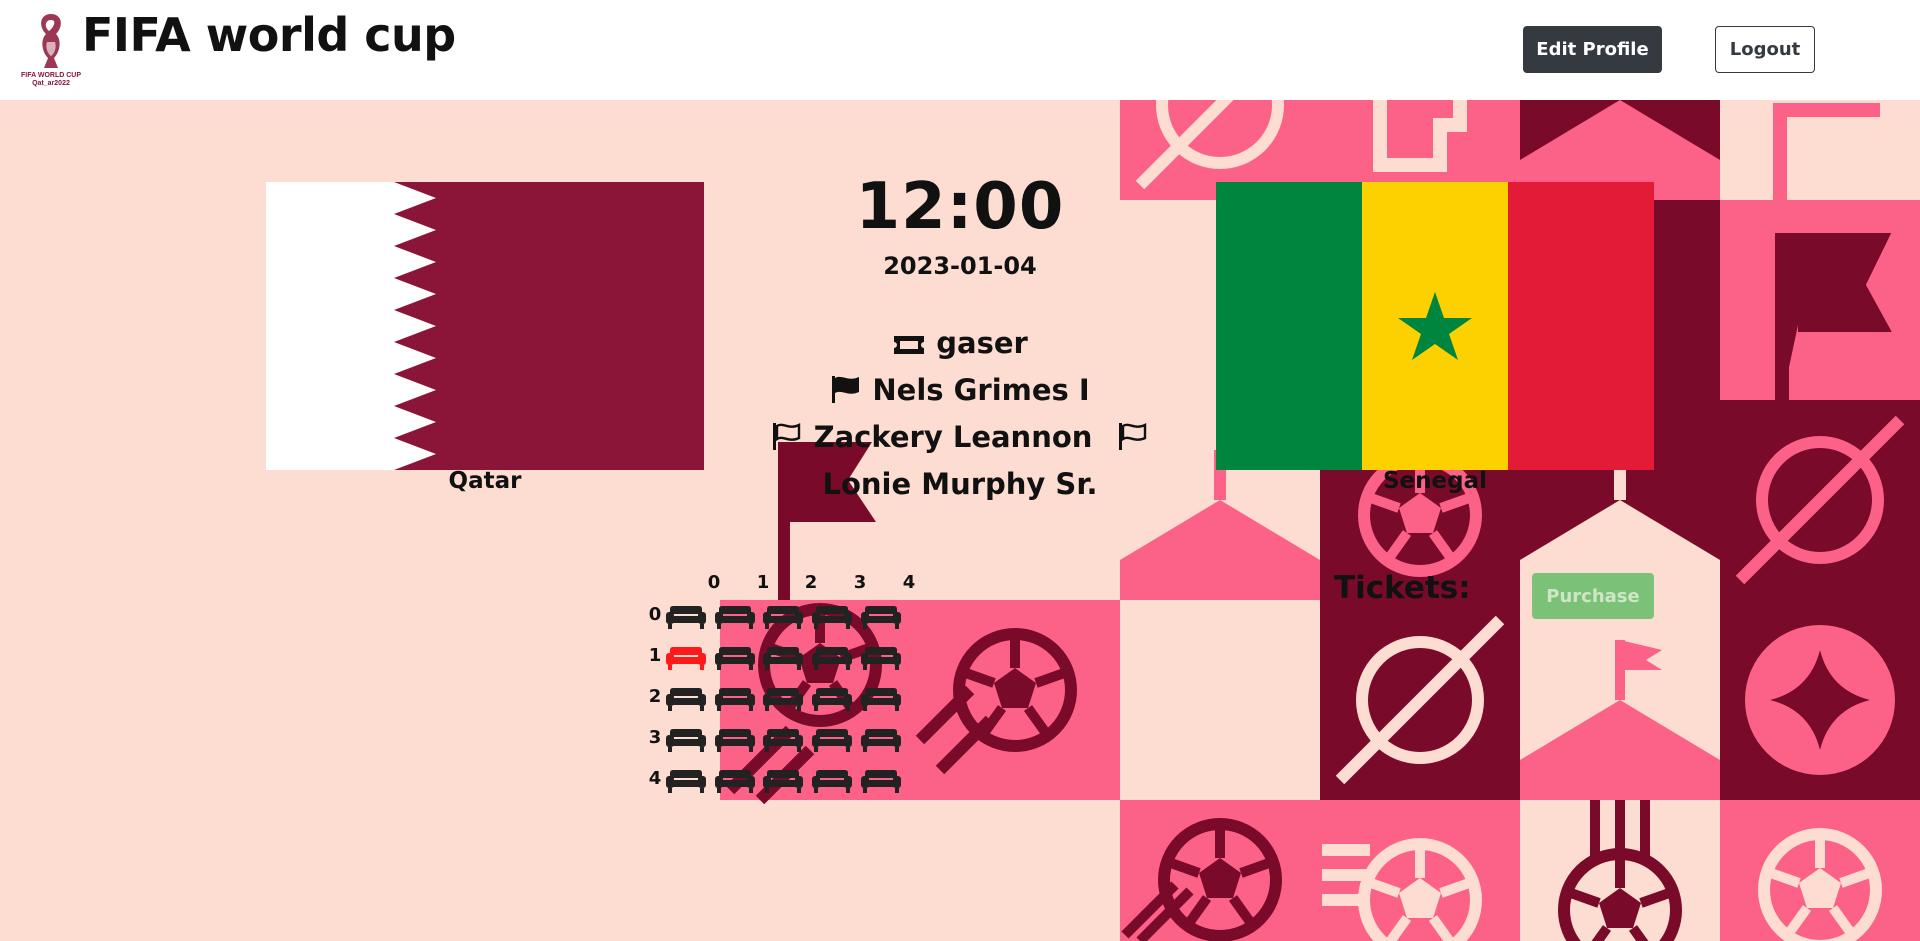  Describe the element at coordinates (909, 582) in the screenshot. I see `seat-column-label: 4` at that location.